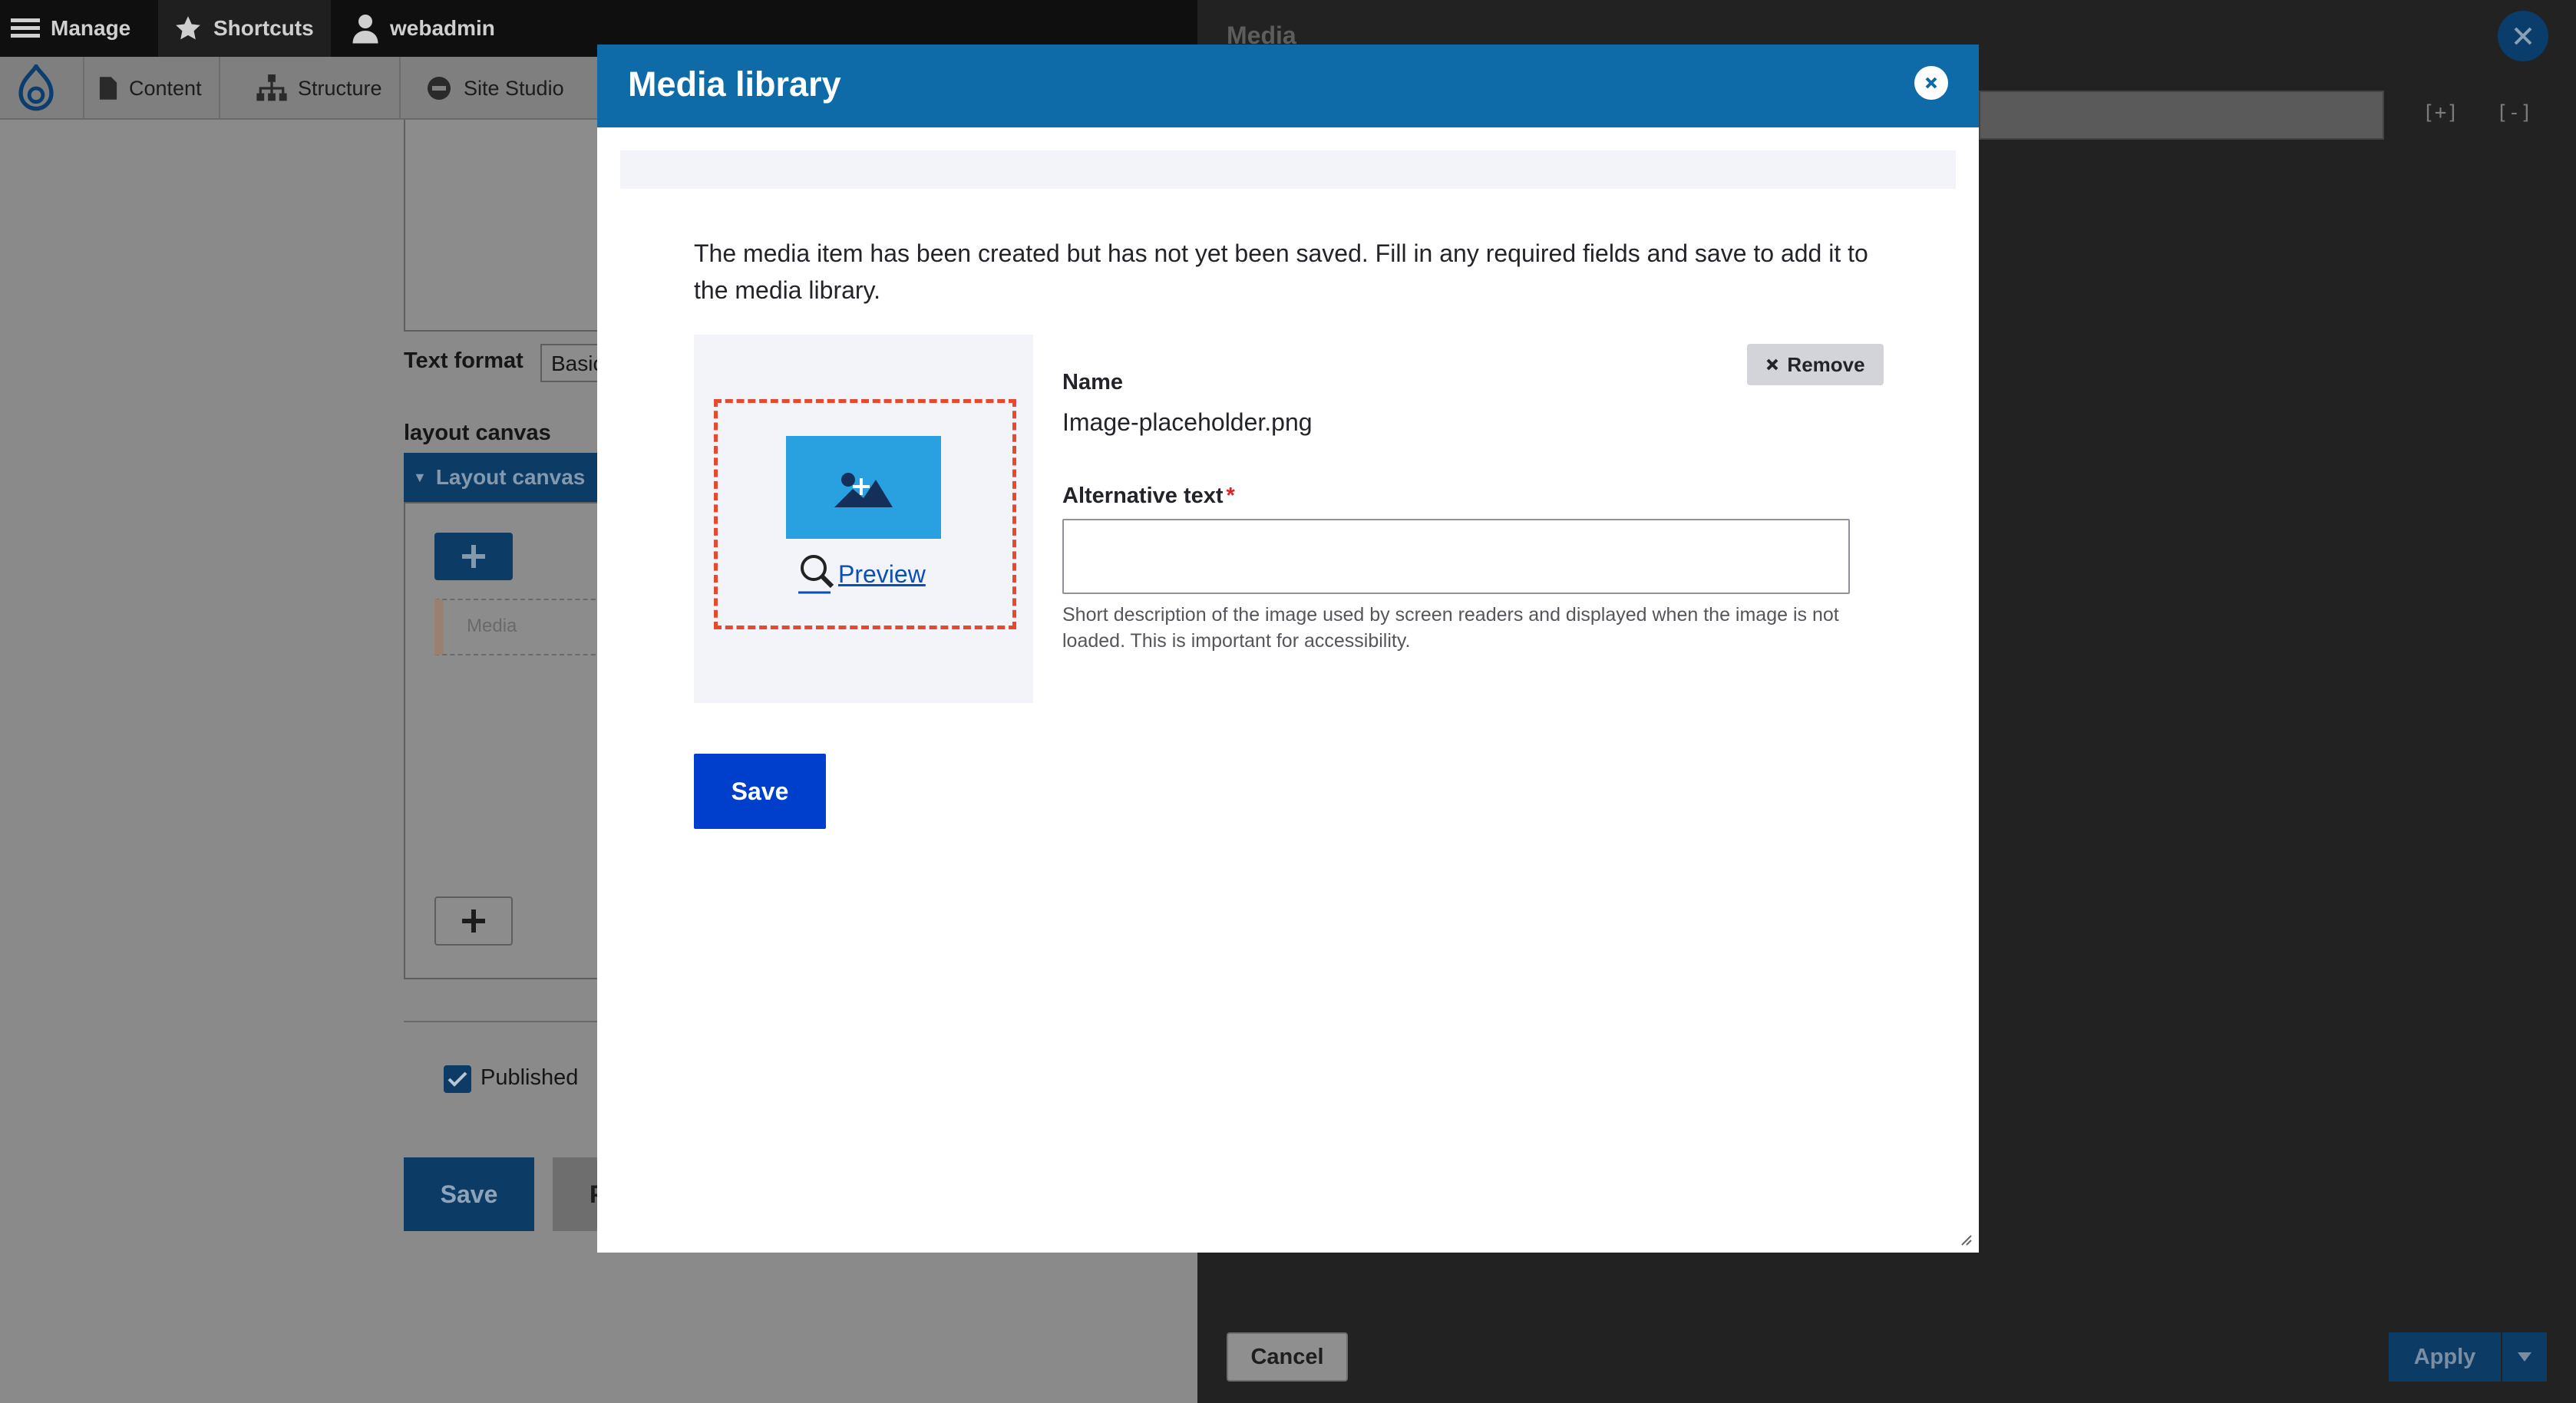 The height and width of the screenshot is (1403, 2576). I want to click on name-value: Image-placeholder.png, so click(1187, 422).